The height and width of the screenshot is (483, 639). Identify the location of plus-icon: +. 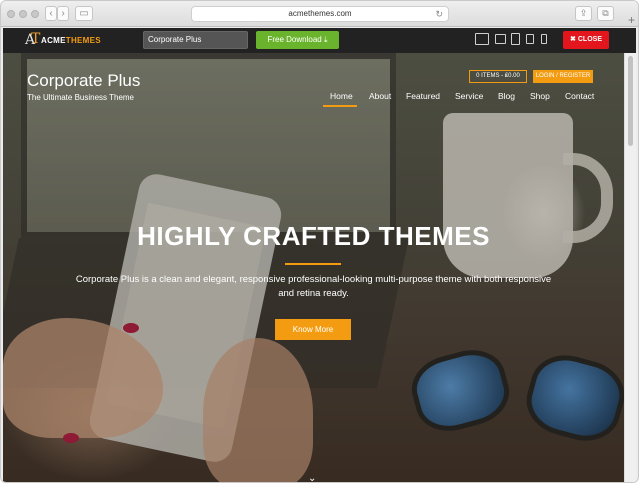
(631, 20).